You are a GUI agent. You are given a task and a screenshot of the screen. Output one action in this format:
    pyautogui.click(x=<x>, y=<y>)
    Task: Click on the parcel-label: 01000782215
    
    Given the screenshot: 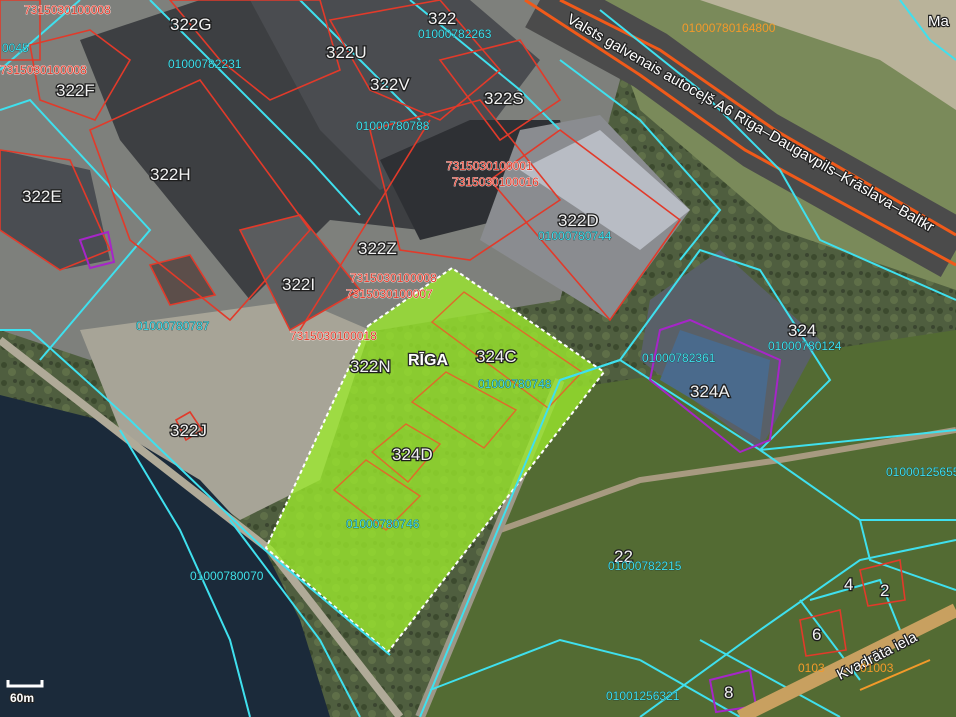 What is the action you would take?
    pyautogui.click(x=645, y=566)
    